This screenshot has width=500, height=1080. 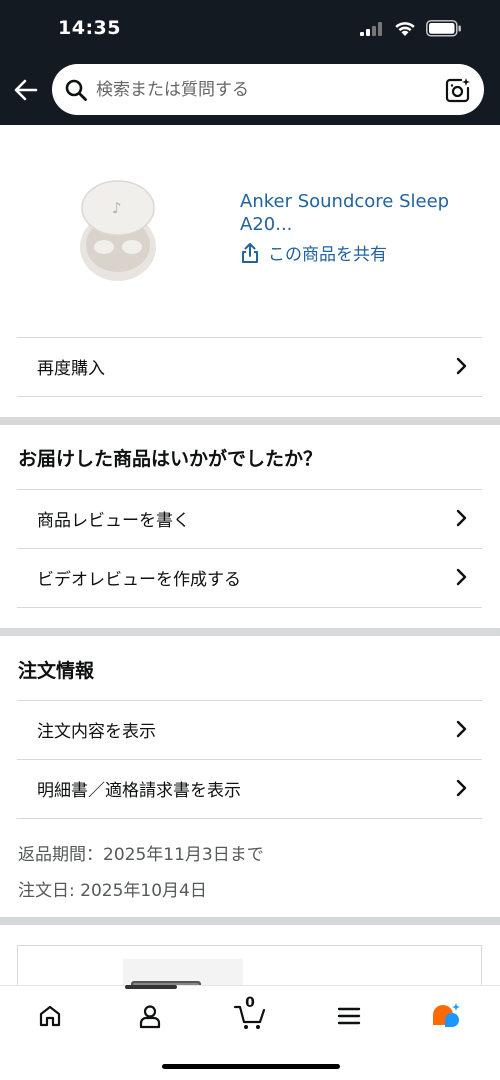 What do you see at coordinates (443, 28) in the screenshot?
I see `battery-icon` at bounding box center [443, 28].